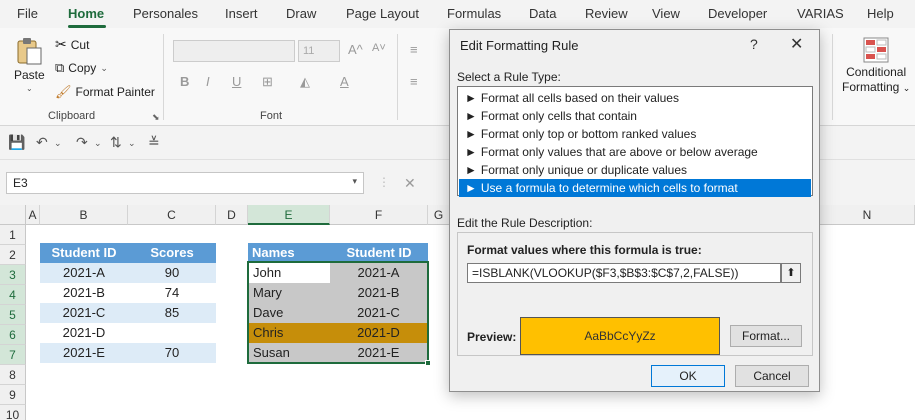 This screenshot has height=420, width=915. I want to click on ok-button: OK, so click(688, 376).